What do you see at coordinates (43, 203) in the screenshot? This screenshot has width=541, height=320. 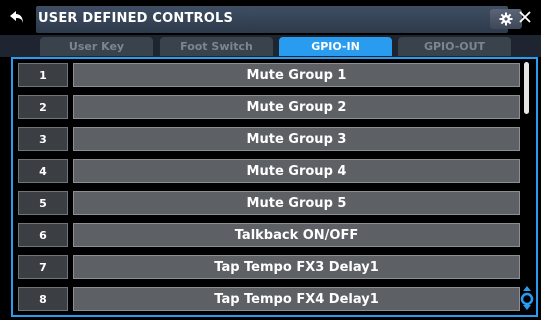 I see `row-number: 5` at bounding box center [43, 203].